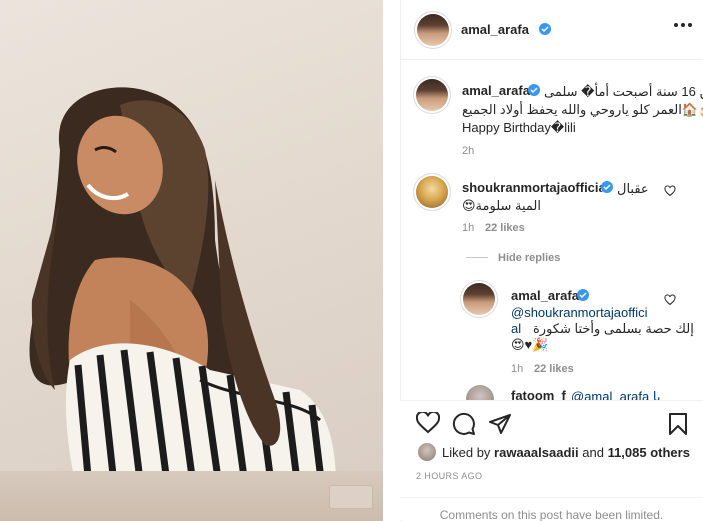 The height and width of the screenshot is (521, 703). Describe the element at coordinates (191, 496) in the screenshot. I see `floor-edge` at that location.